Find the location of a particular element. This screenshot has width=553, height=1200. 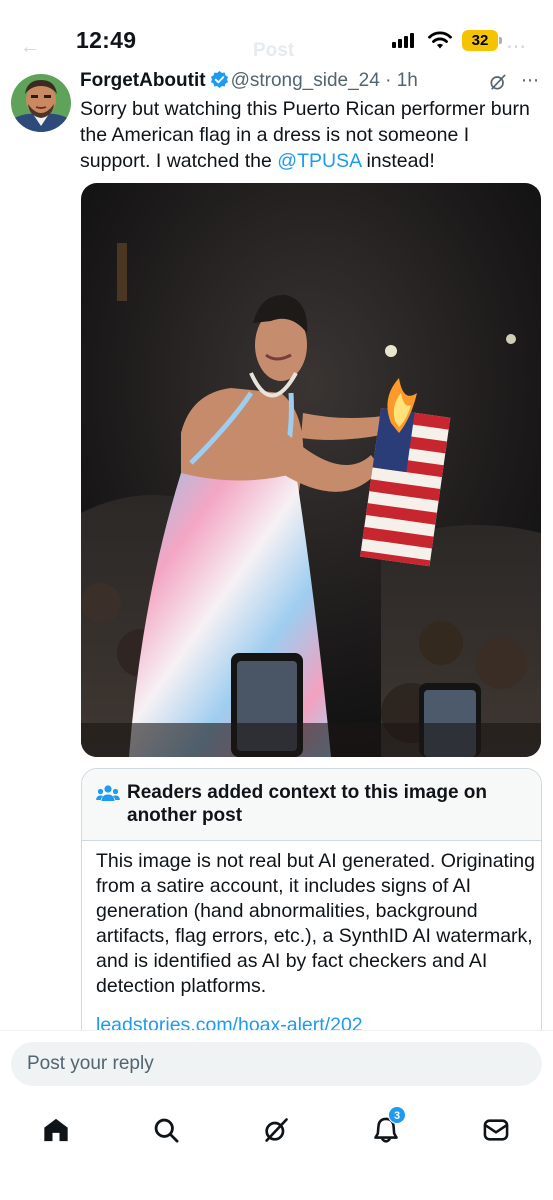

arrow-left-icon: ← is located at coordinates (30, 47).